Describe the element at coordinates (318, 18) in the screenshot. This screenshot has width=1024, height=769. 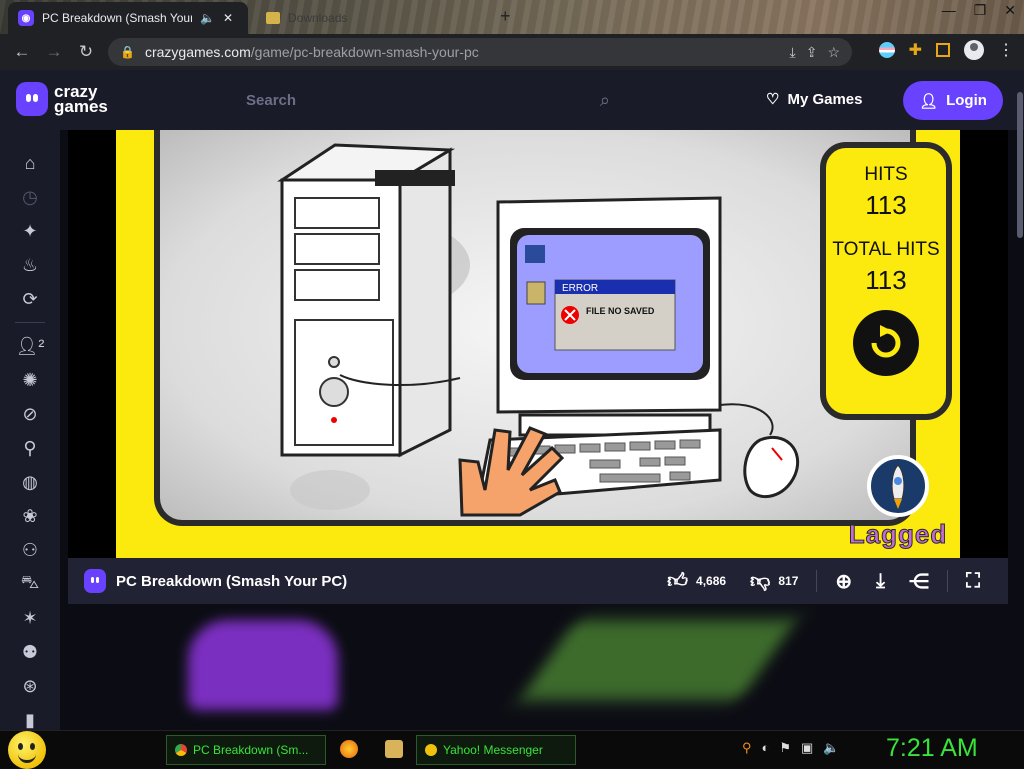
I see `tab-title: Downloads` at that location.